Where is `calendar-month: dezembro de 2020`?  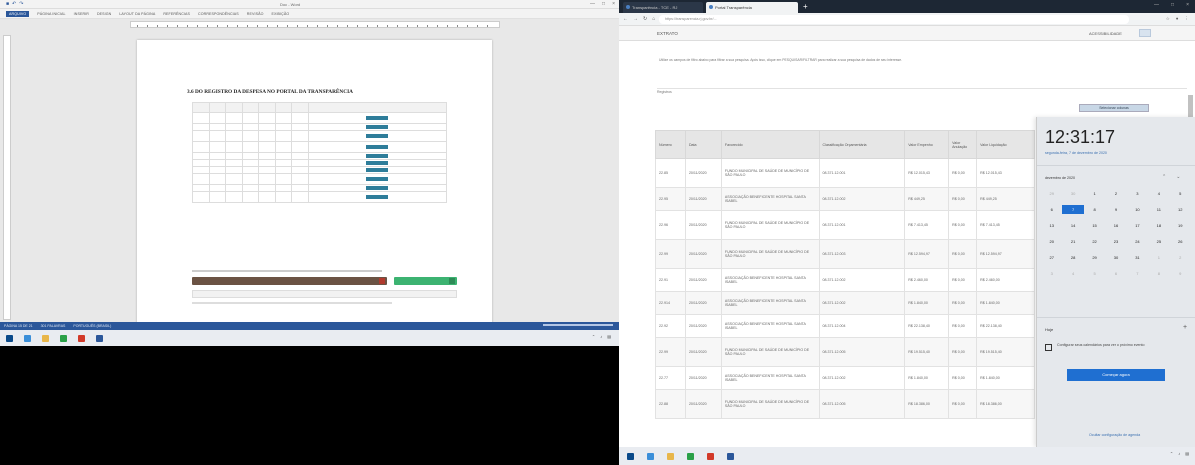
calendar-month: dezembro de 2020 is located at coordinates (1060, 178).